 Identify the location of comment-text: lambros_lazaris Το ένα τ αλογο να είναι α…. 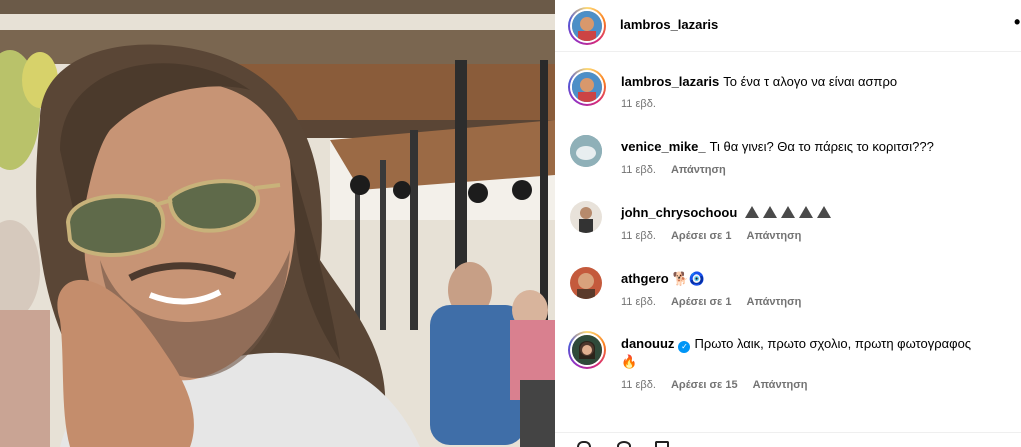
(816, 82).